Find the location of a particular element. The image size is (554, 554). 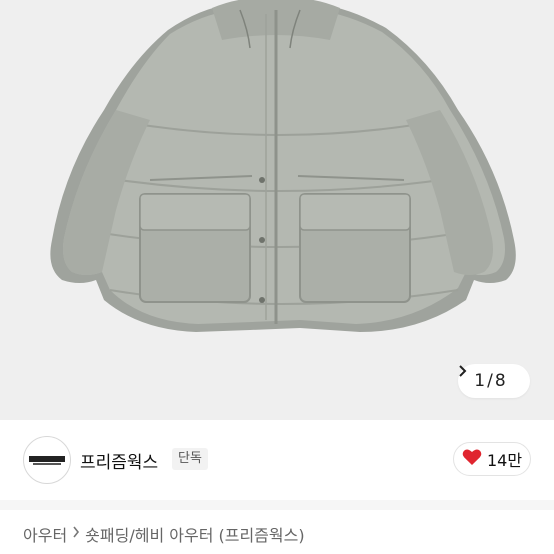

like-button: 14만 is located at coordinates (492, 459).